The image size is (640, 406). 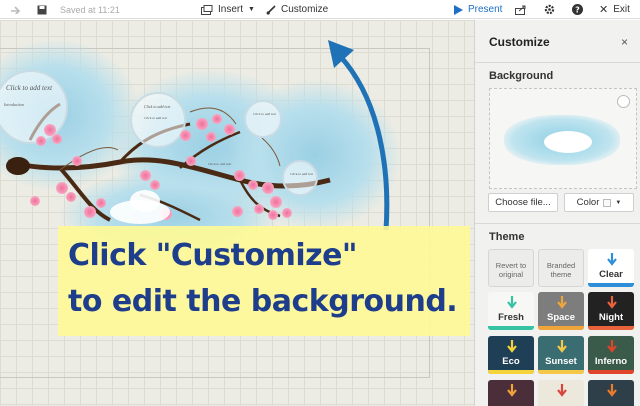 I want to click on theme-tile: Eco, so click(x=511, y=355).